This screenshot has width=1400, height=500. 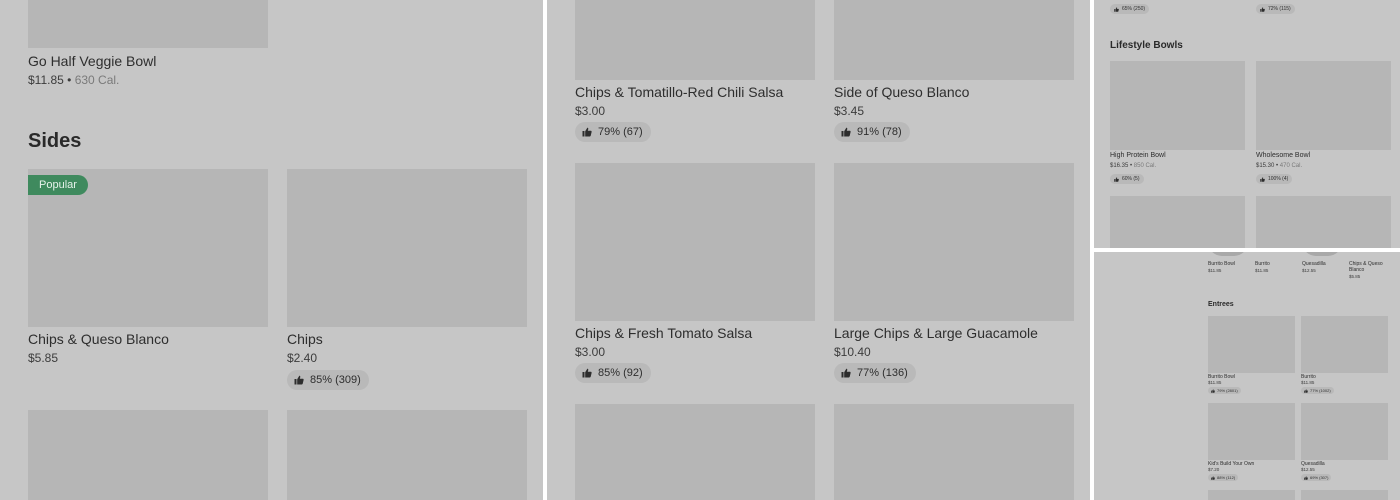 I want to click on item-price: $16.35, so click(x=1119, y=166).